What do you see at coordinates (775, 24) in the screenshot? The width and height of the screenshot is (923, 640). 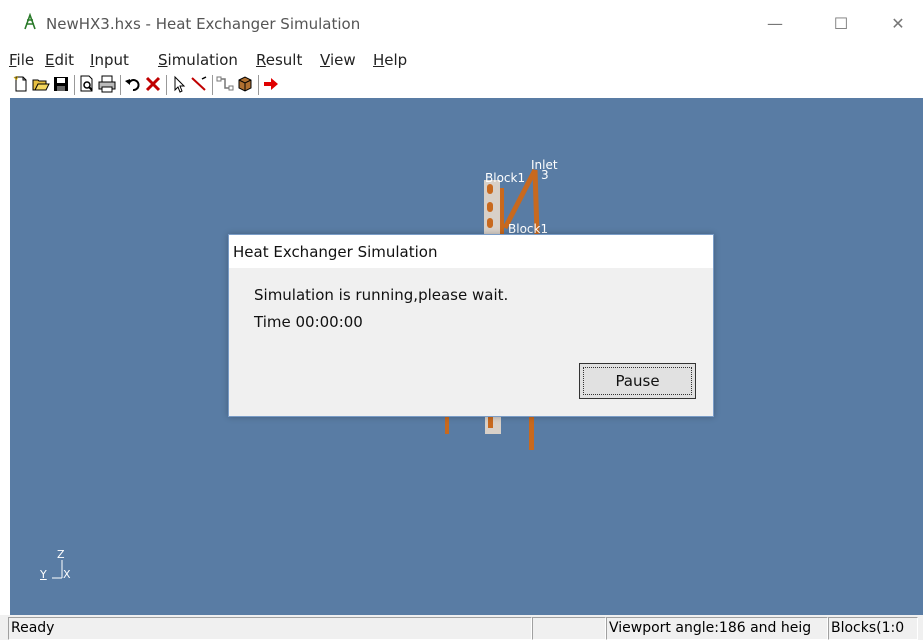 I see `minimize-button: —` at bounding box center [775, 24].